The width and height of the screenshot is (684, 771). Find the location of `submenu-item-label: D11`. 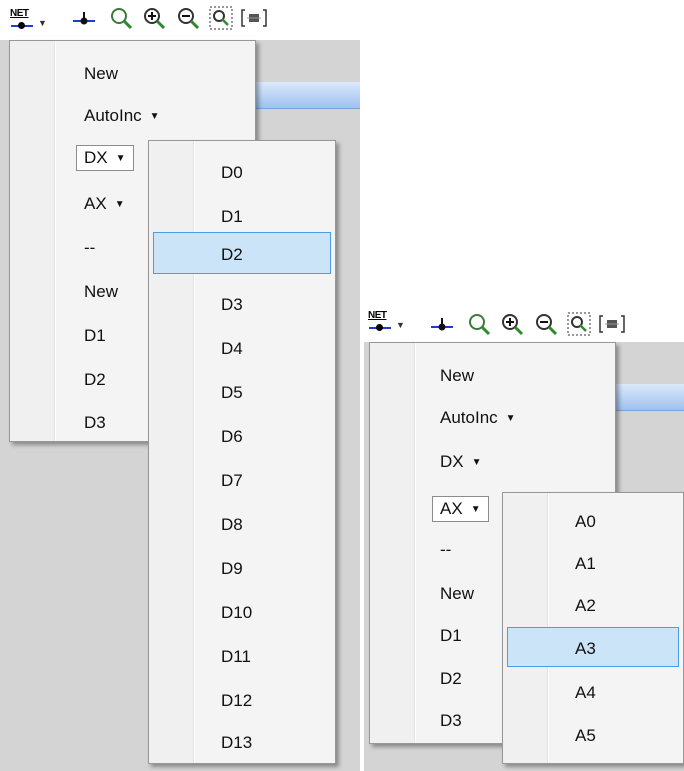

submenu-item-label: D11 is located at coordinates (236, 656).